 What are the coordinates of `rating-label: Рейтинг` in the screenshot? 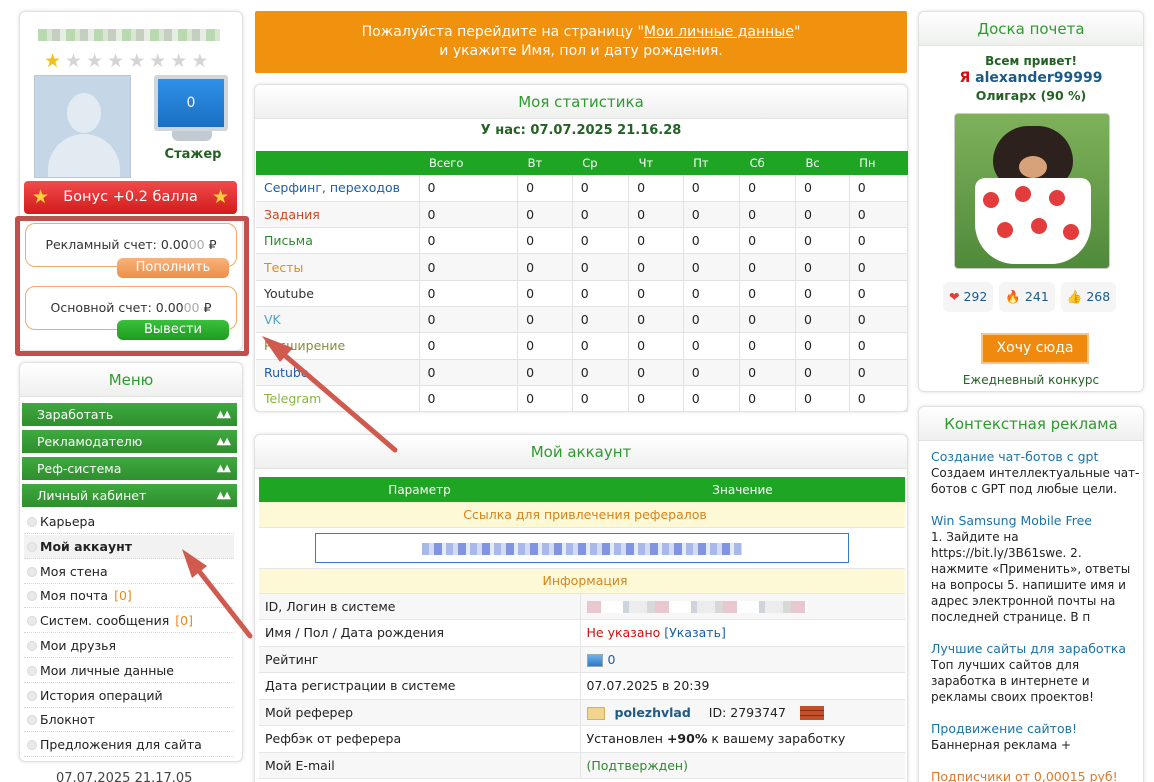 It's located at (420, 659).